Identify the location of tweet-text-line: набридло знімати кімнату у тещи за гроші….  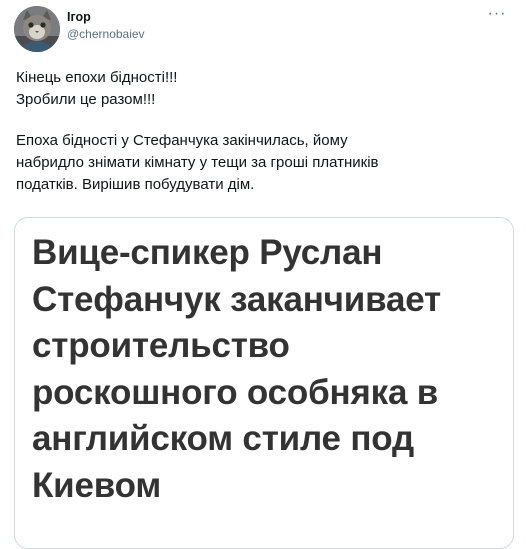
(197, 162).